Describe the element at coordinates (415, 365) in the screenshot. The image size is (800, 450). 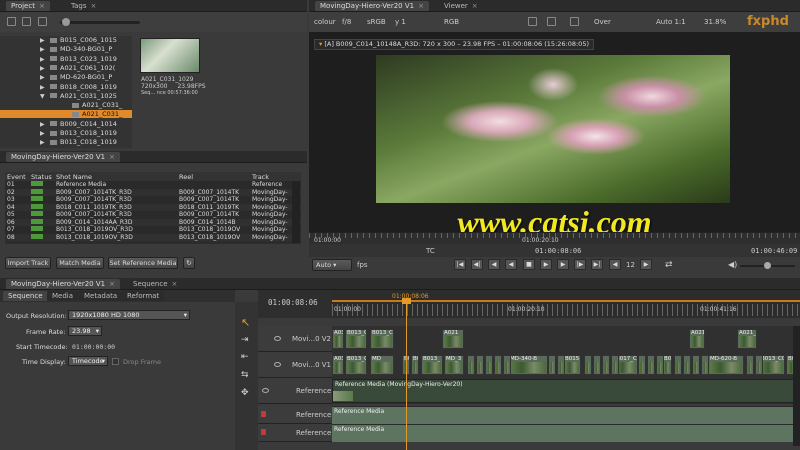
I see `timeline-clip: B0` at that location.